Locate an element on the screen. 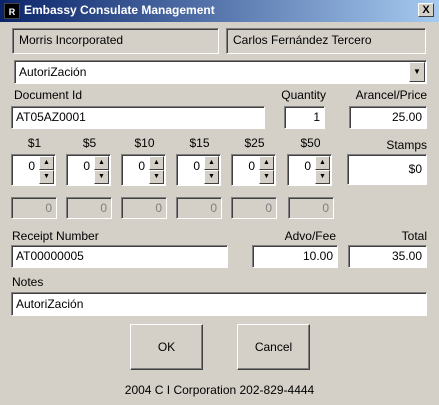  receipt-number-field: AT00000005 is located at coordinates (119, 256).